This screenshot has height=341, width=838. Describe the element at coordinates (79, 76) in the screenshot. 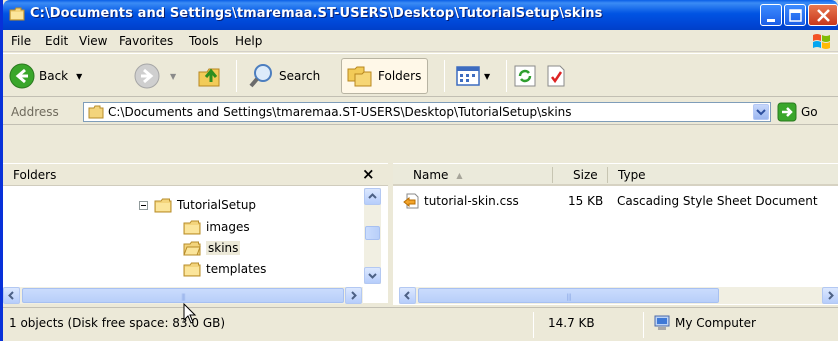

I see `back-dropdown-icon: ▼` at that location.